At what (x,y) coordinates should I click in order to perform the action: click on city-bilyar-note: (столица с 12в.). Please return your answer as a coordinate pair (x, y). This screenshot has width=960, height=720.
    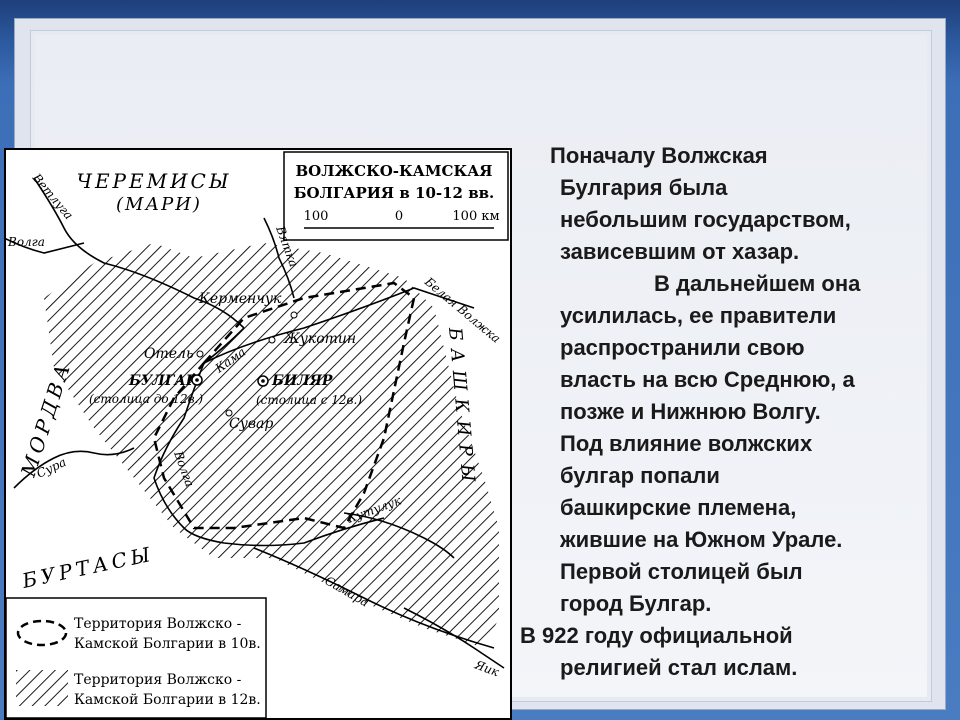
    Looking at the image, I should click on (309, 400).